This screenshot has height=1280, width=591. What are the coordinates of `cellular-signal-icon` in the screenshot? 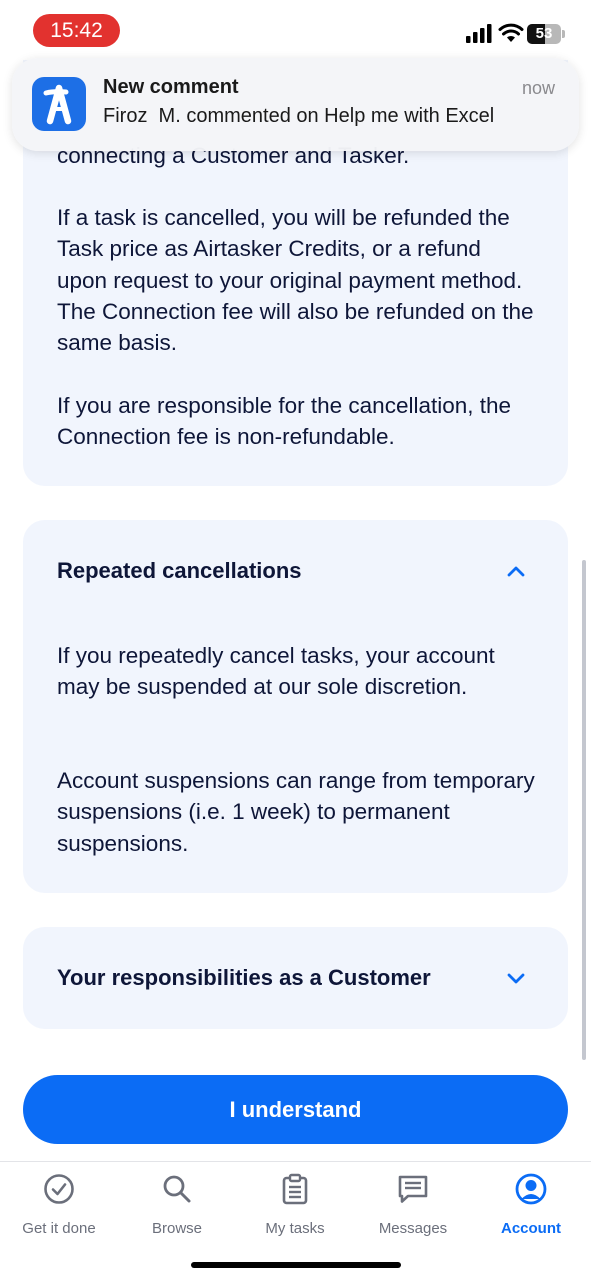 It's located at (479, 33).